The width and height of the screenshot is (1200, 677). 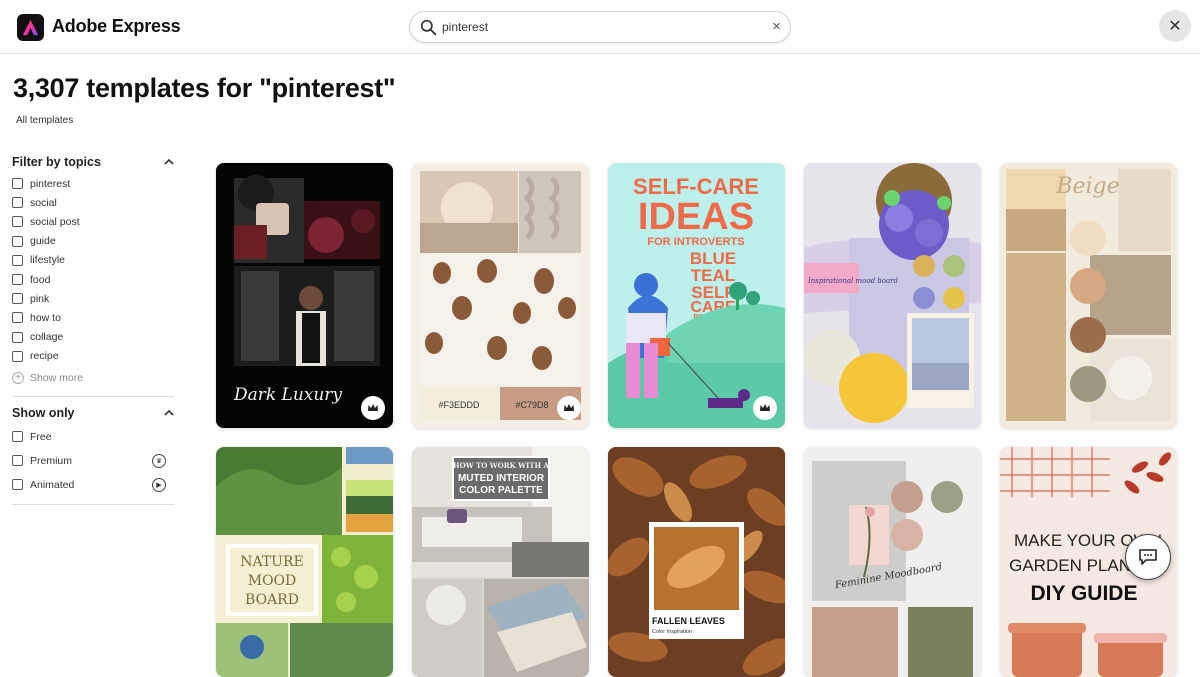 What do you see at coordinates (116, 26) in the screenshot?
I see `brand-name: Adobe Express` at bounding box center [116, 26].